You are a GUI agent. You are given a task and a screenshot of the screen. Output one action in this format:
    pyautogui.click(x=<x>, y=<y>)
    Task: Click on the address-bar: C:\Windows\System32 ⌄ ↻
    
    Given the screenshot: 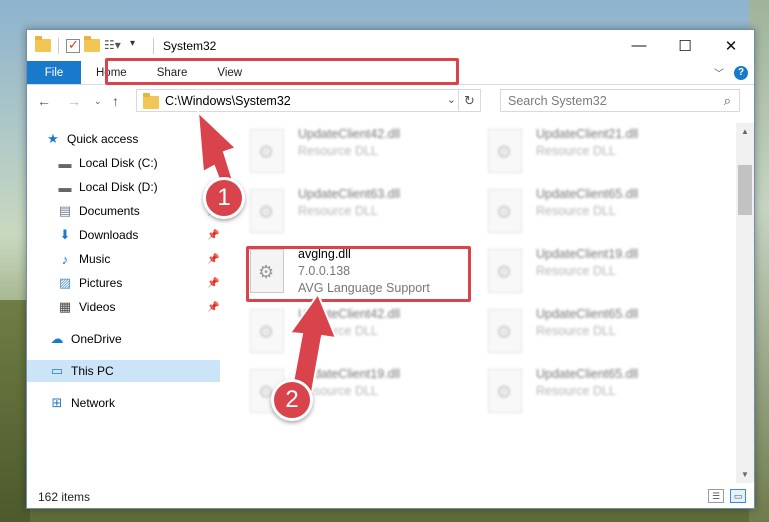 What is the action you would take?
    pyautogui.click(x=308, y=100)
    